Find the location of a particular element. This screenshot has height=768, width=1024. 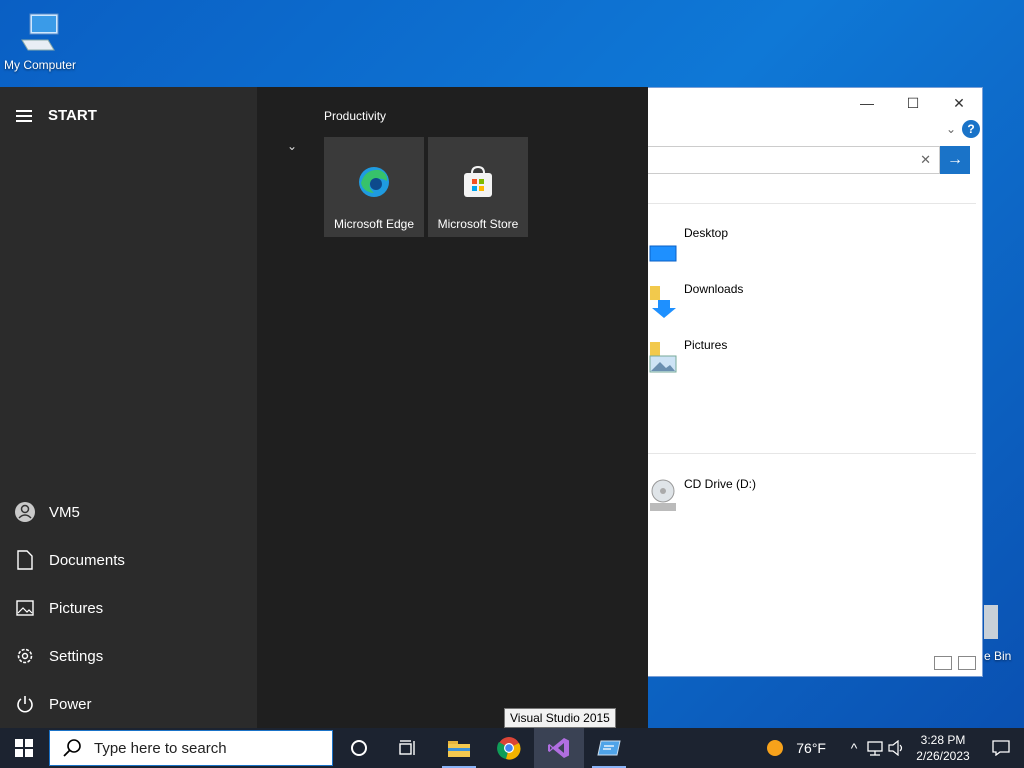

tile-microsoft-edge: Microsoft Edge is located at coordinates (374, 187).